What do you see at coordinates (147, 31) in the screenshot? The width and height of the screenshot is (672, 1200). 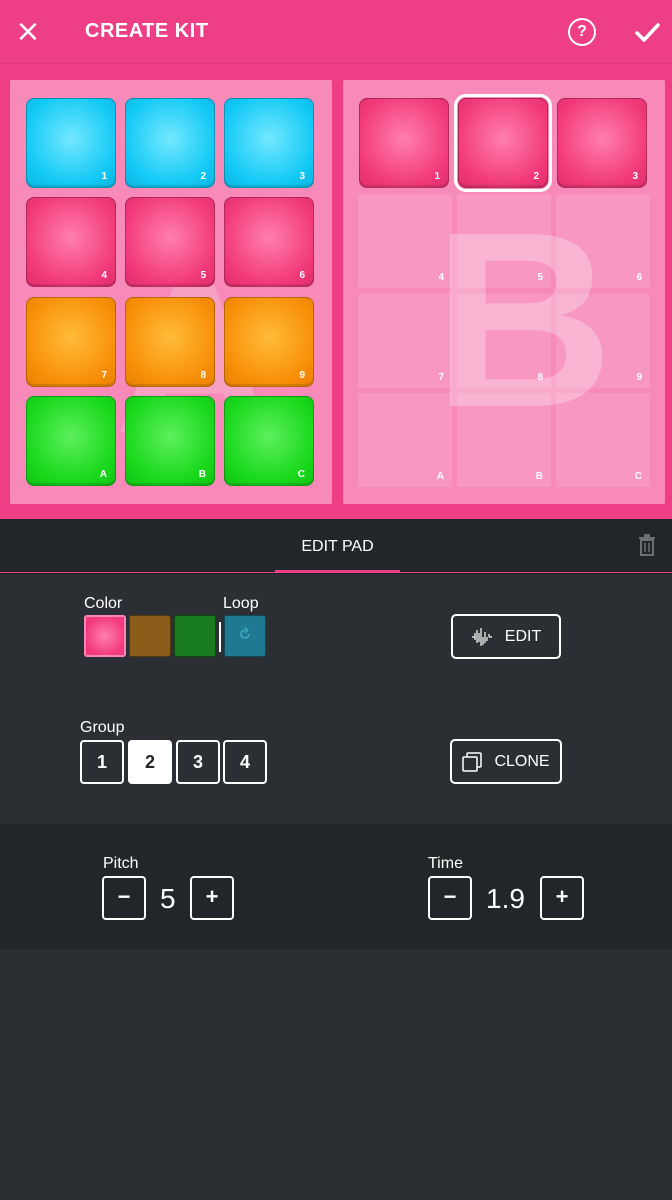 I see `page-title: CREATE KIT` at bounding box center [147, 31].